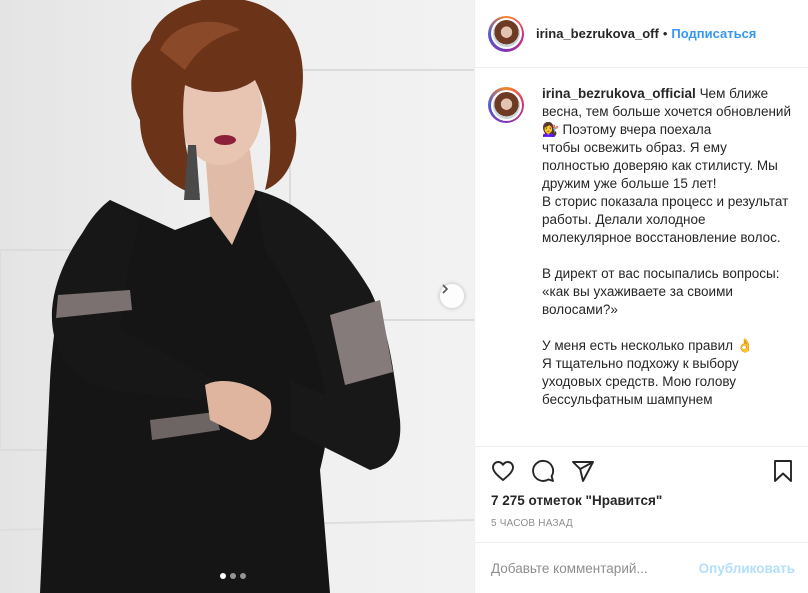 The height and width of the screenshot is (593, 808). Describe the element at coordinates (583, 471) in the screenshot. I see `share-icon` at that location.